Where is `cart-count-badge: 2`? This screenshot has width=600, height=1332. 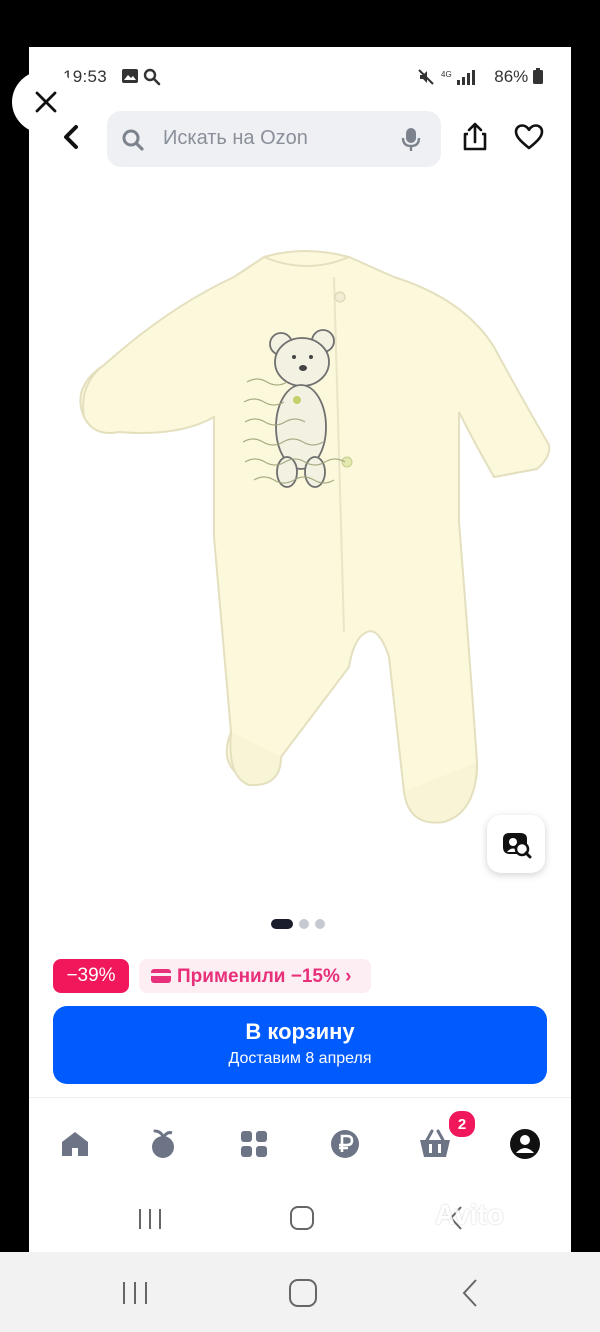 cart-count-badge: 2 is located at coordinates (462, 1124).